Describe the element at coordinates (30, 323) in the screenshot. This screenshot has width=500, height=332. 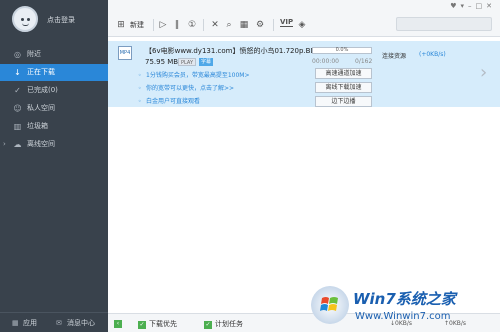
I see `apps-label: 应用` at that location.